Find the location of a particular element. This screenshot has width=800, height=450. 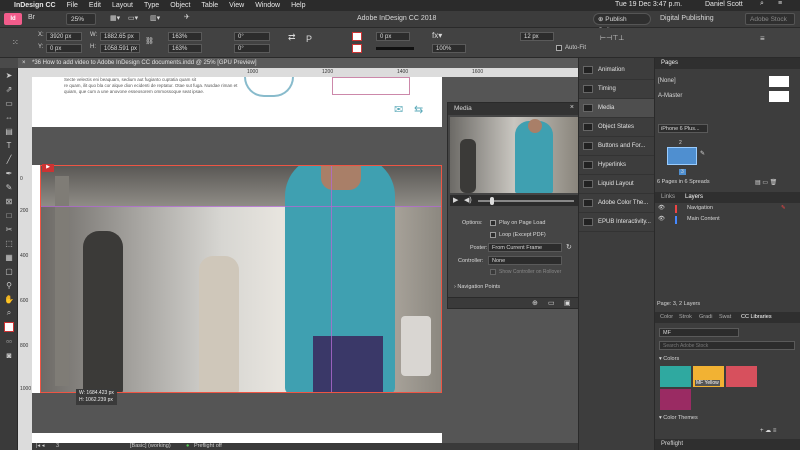

menu-layout: Layout is located at coordinates (122, 5).